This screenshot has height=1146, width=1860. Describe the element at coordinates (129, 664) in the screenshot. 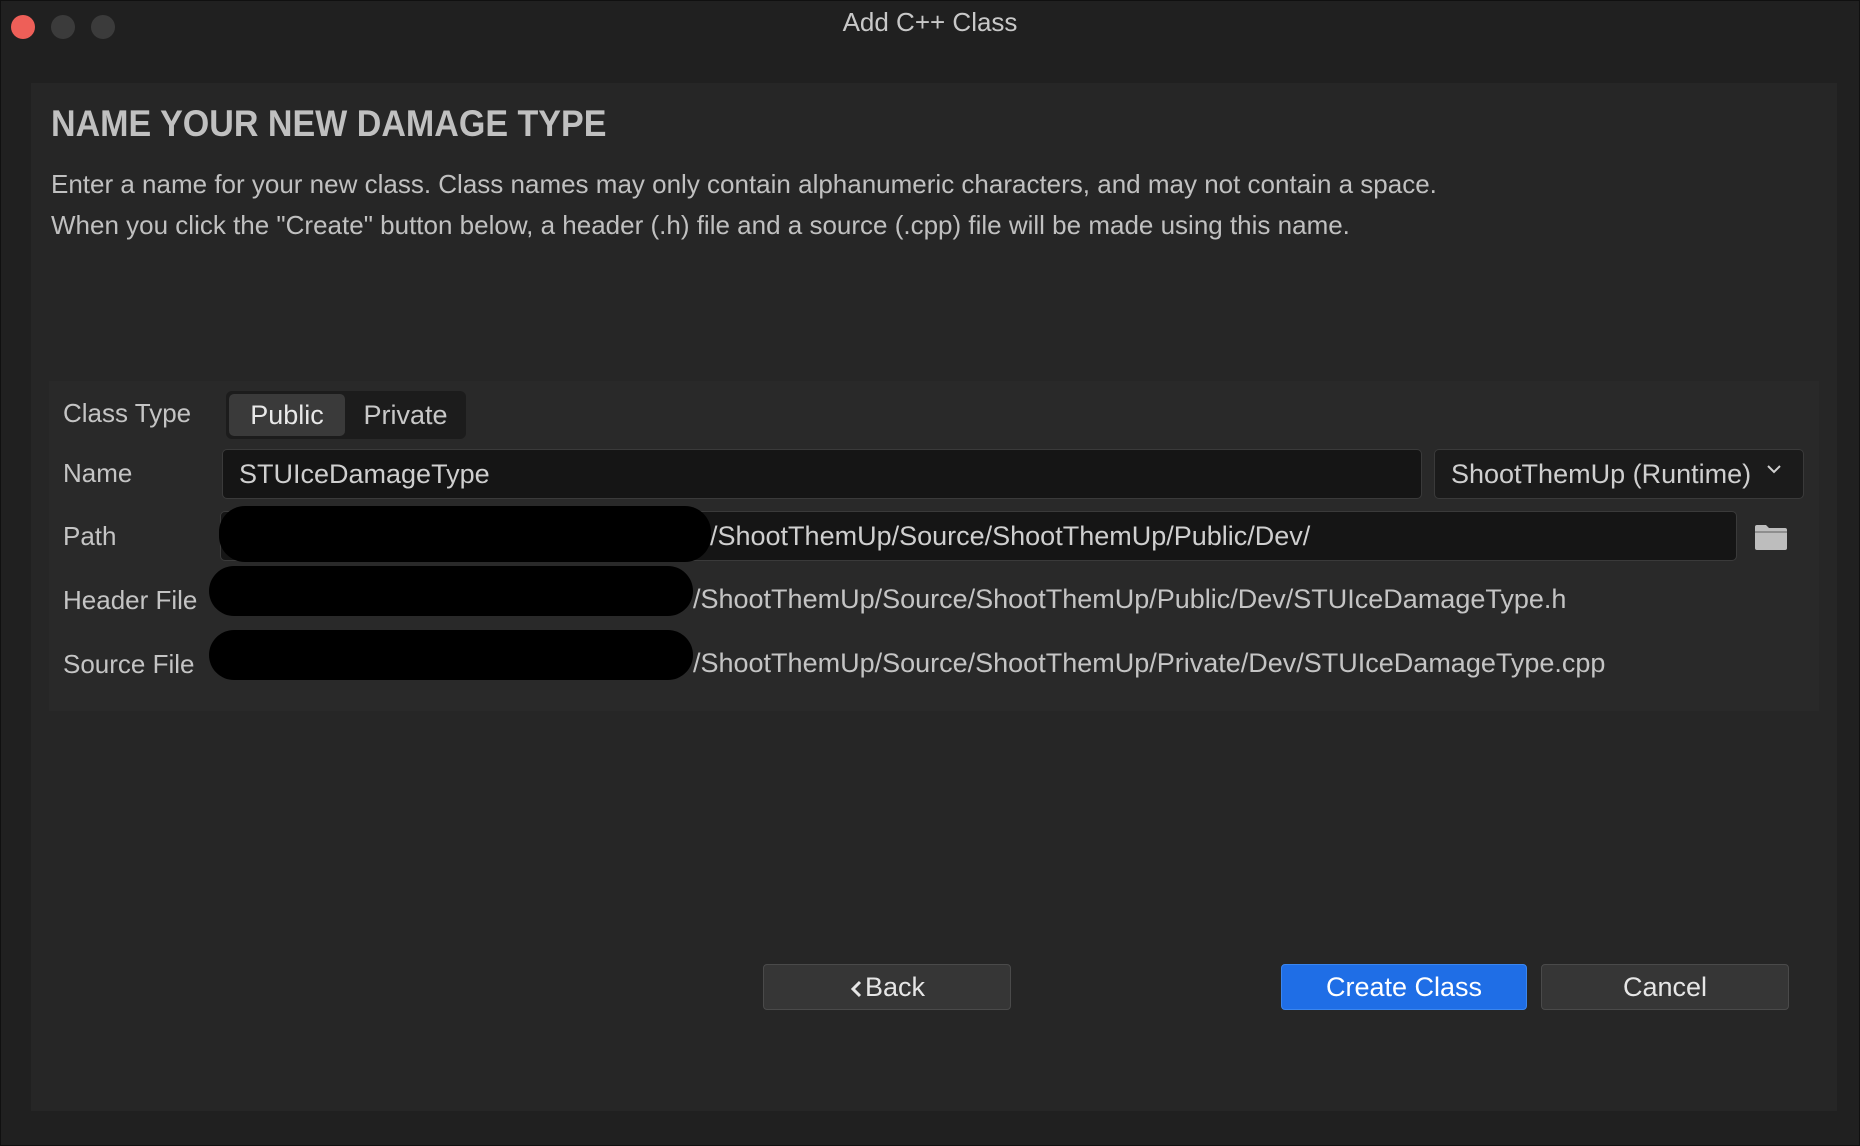

I see `source-file-label: Source File` at that location.